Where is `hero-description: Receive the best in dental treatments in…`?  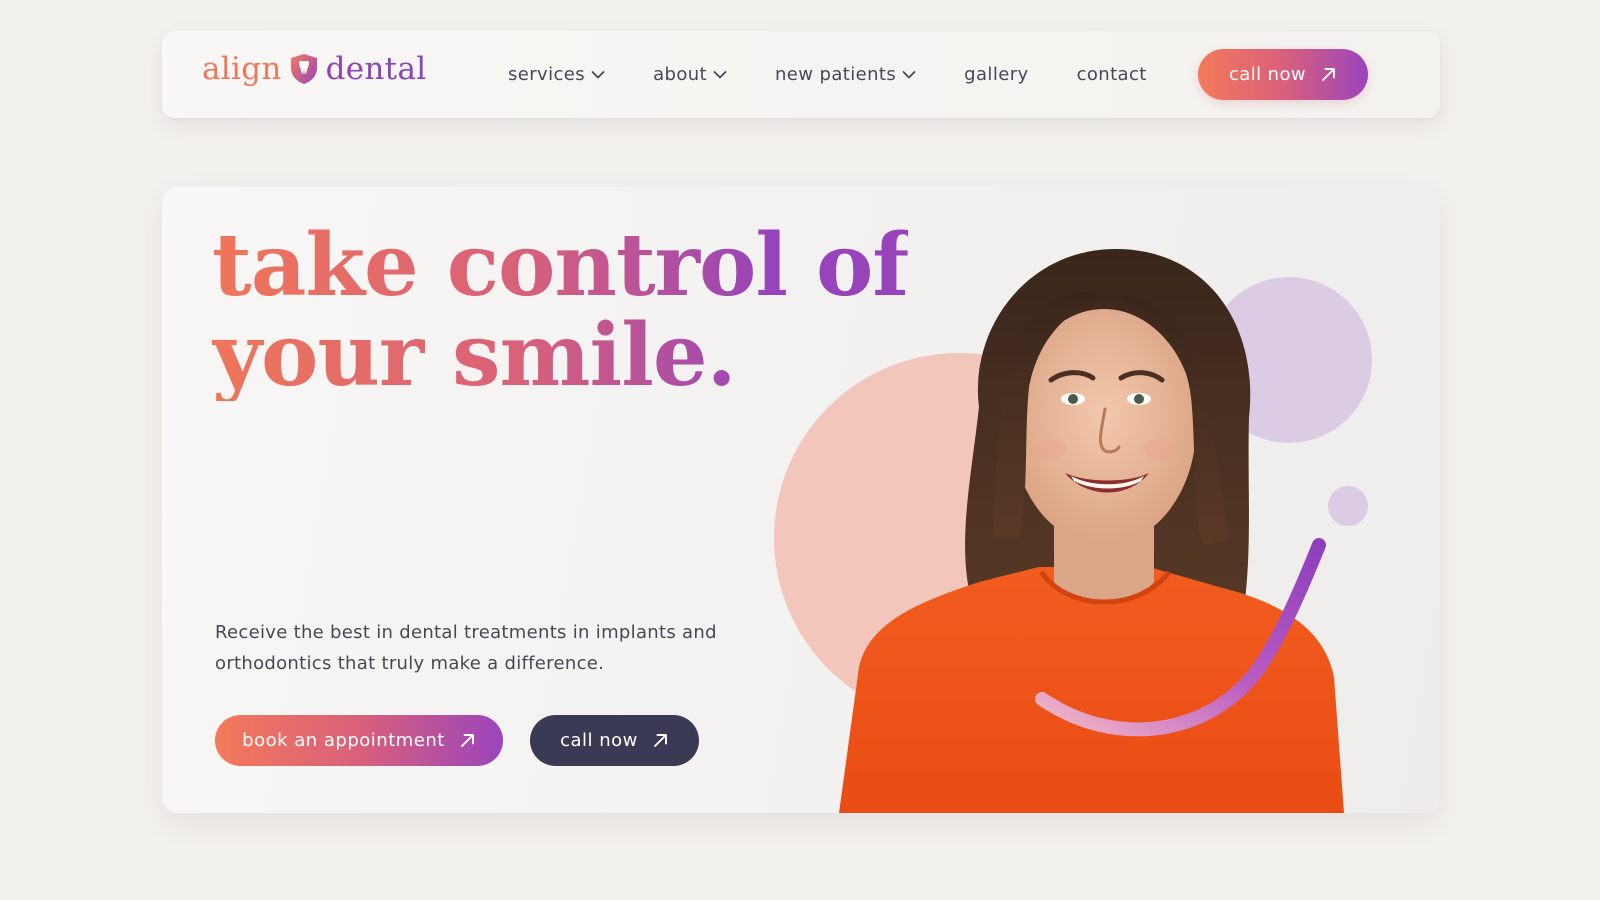 hero-description: Receive the best in dental treatments in… is located at coordinates (466, 648).